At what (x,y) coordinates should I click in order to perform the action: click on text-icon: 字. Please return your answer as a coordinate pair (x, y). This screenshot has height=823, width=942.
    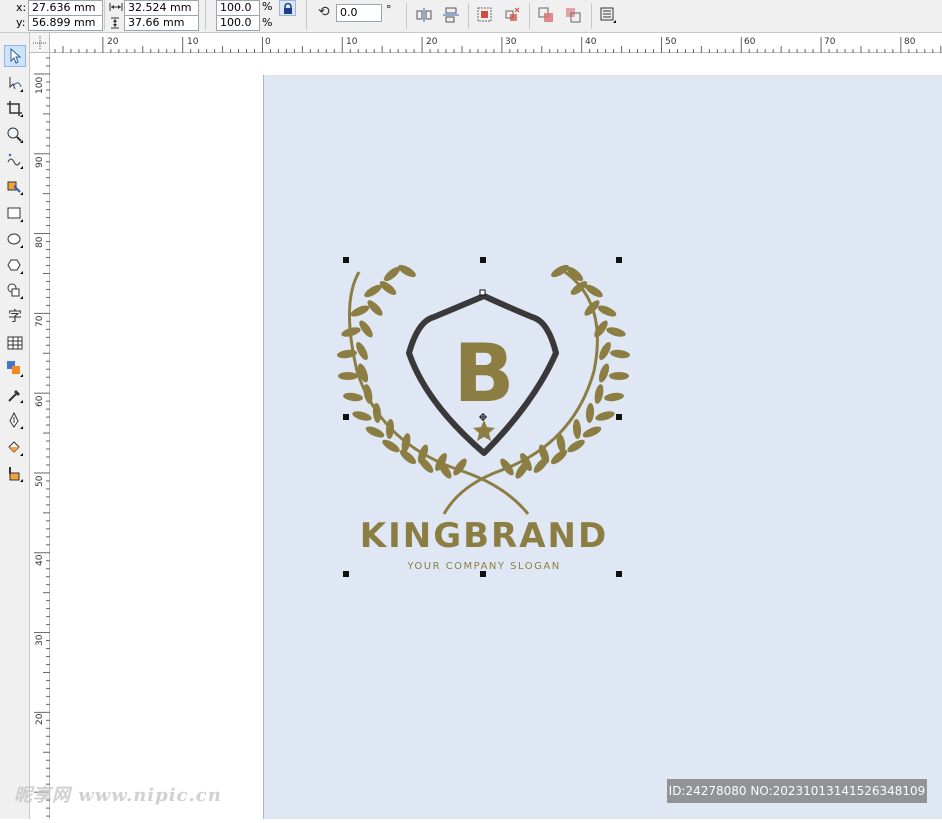
    Looking at the image, I should click on (15, 317).